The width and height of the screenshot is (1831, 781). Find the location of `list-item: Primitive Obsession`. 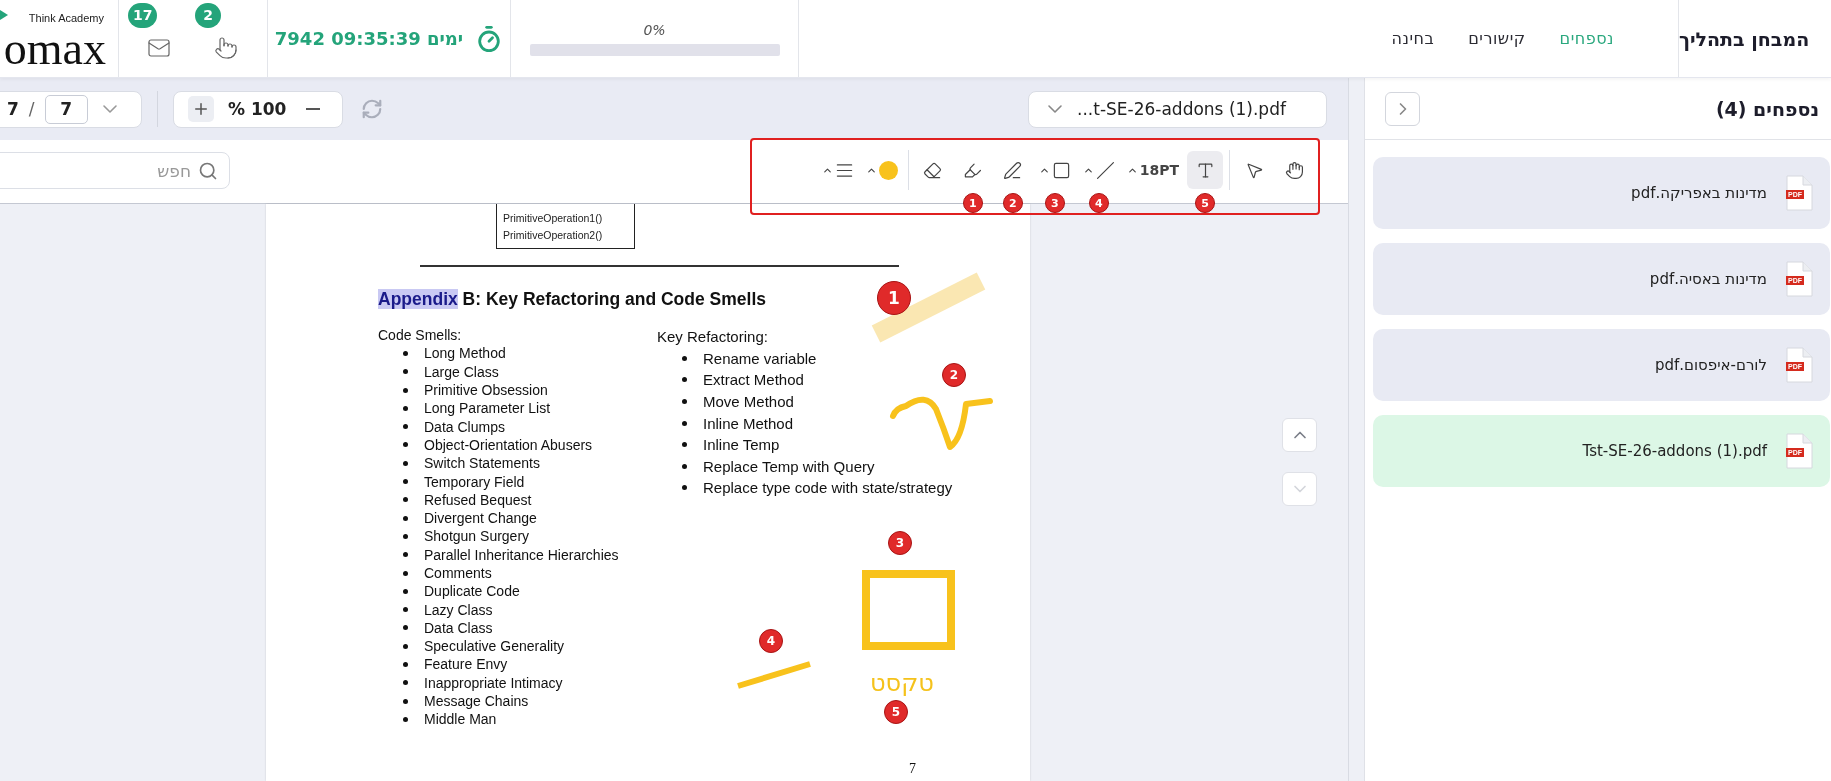

list-item: Primitive Obsession is located at coordinates (486, 390).